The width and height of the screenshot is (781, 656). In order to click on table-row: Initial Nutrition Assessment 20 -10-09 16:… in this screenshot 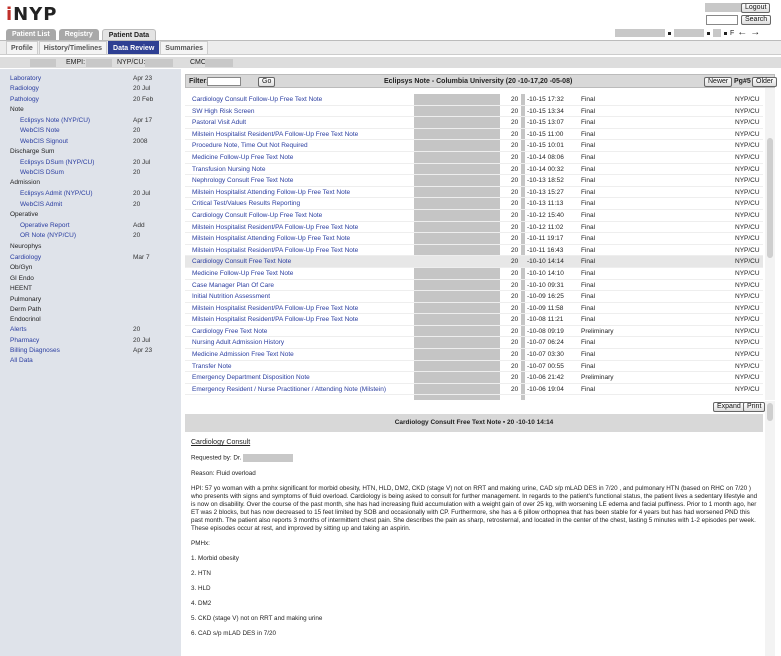, I will do `click(474, 297)`.